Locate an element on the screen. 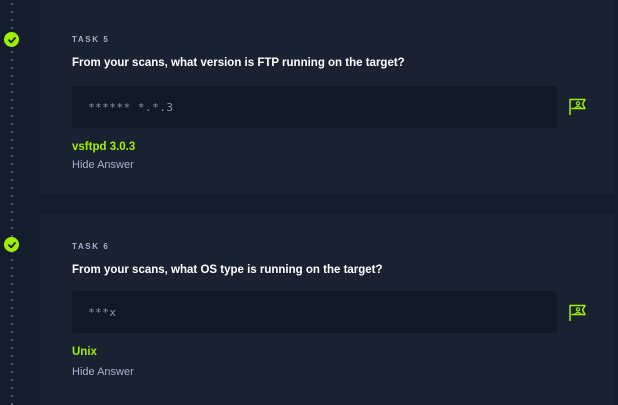 This screenshot has height=405, width=618. task-label: TASK 5 is located at coordinates (91, 39).